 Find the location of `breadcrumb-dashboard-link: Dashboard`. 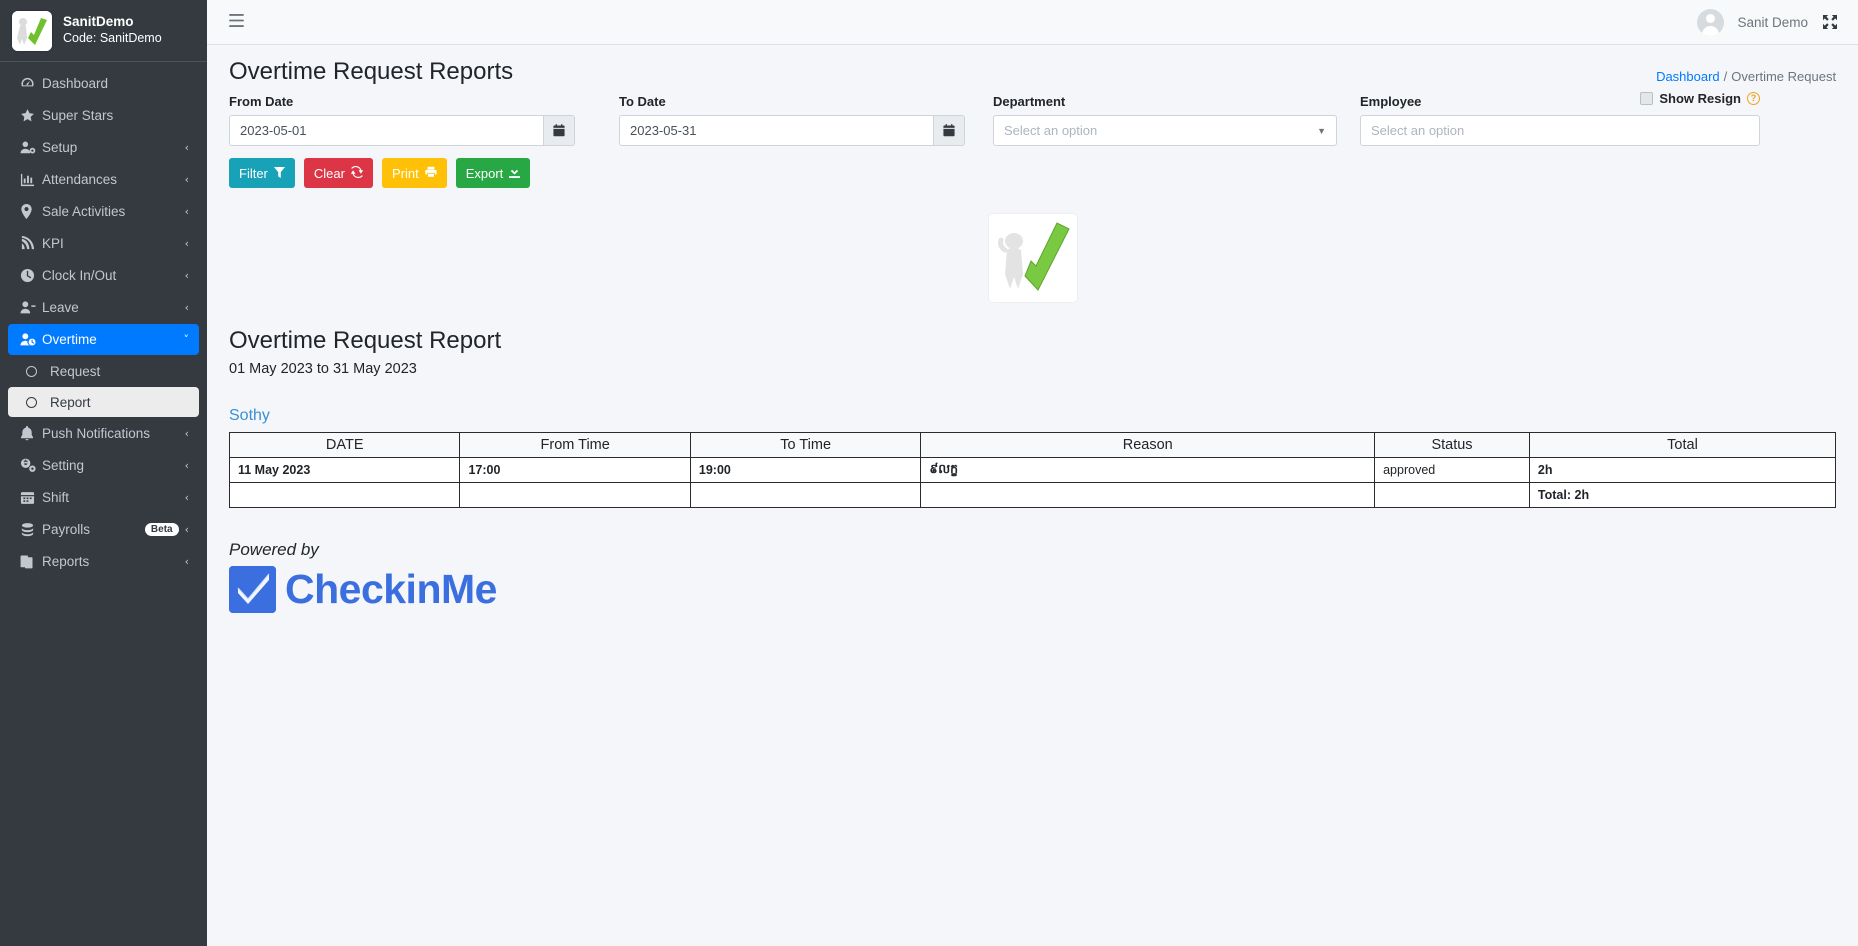

breadcrumb-dashboard-link: Dashboard is located at coordinates (1688, 76).